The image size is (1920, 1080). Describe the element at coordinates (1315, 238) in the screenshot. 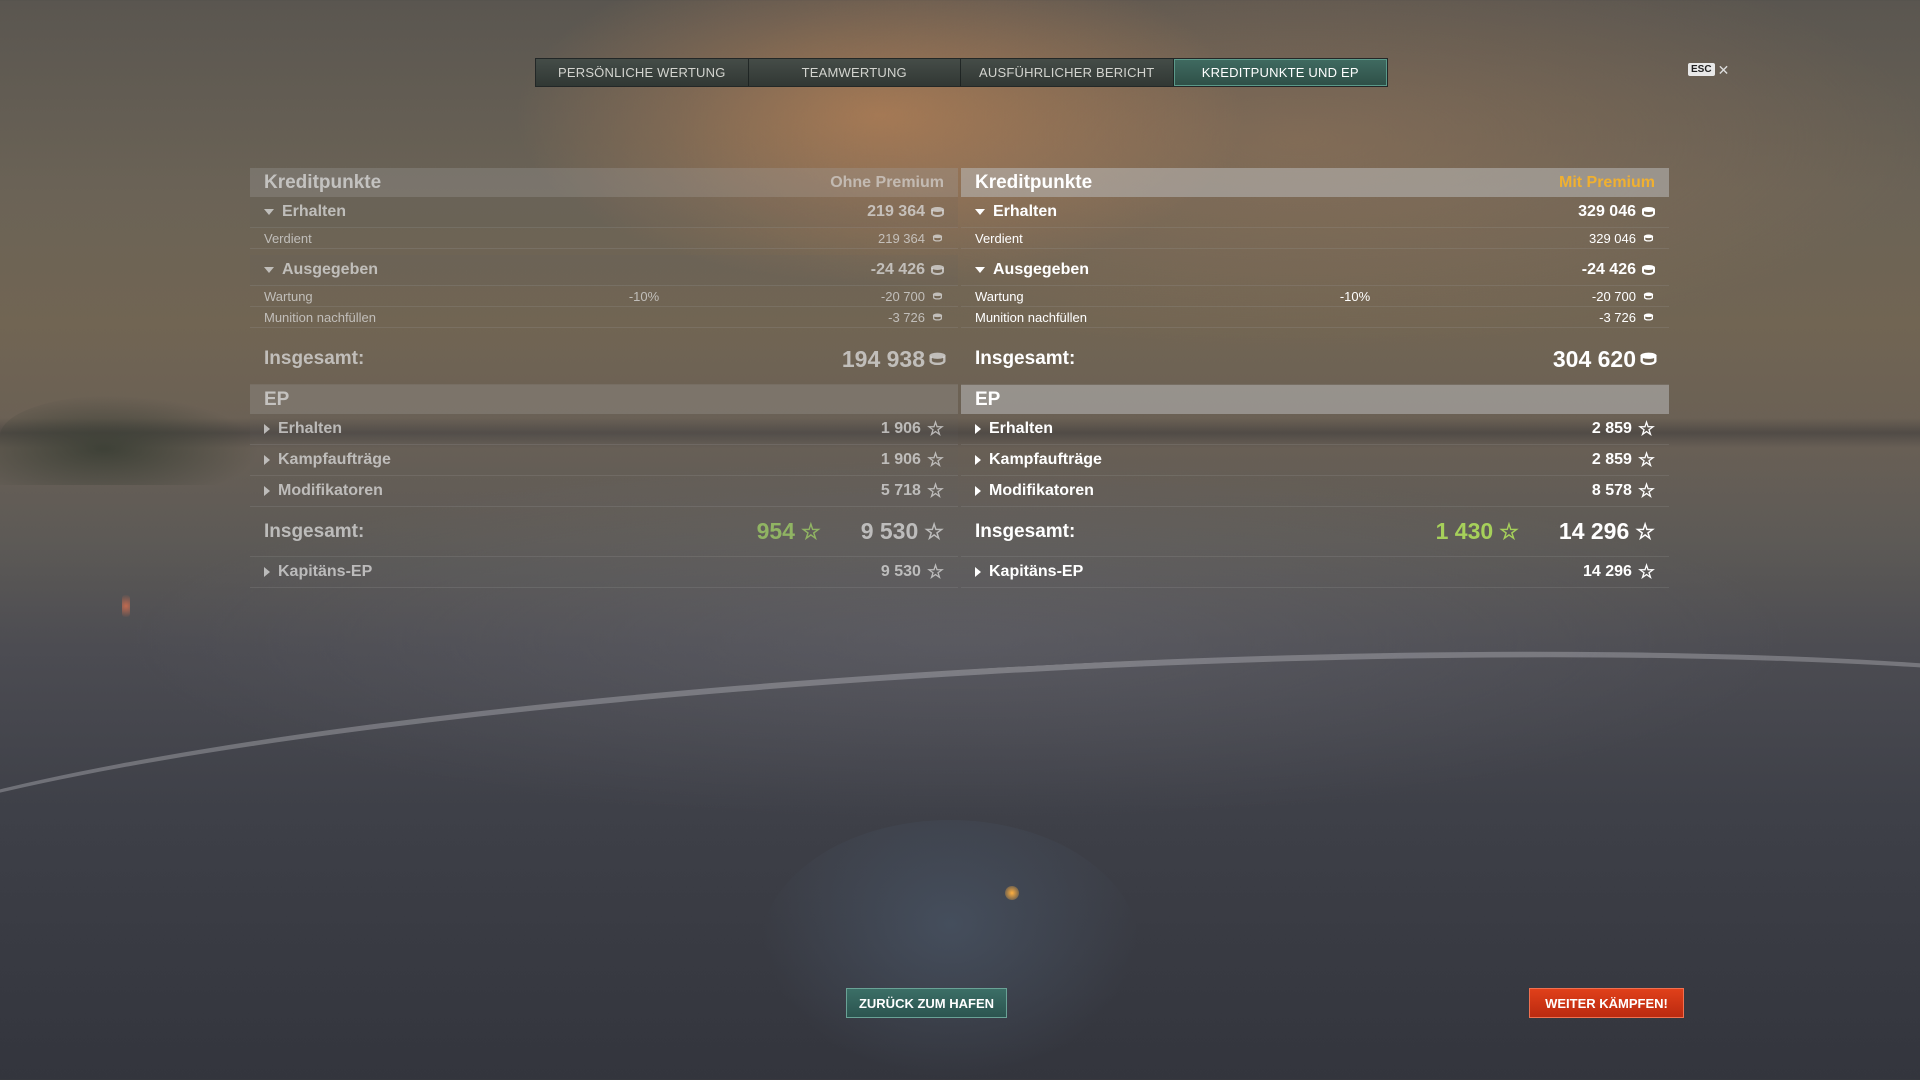

I see `credits-verdient-row: Verdient 329 046` at that location.